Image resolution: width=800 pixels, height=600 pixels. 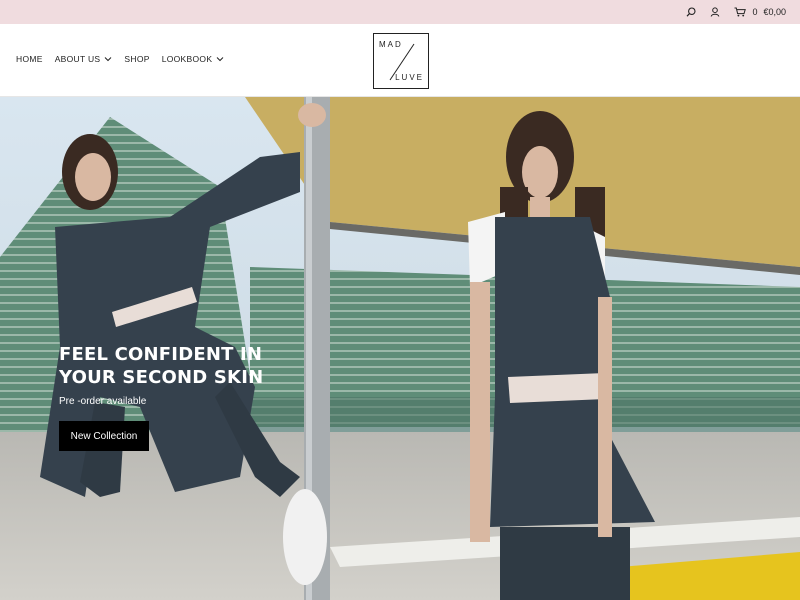 I want to click on cart-icon, so click(x=740, y=12).